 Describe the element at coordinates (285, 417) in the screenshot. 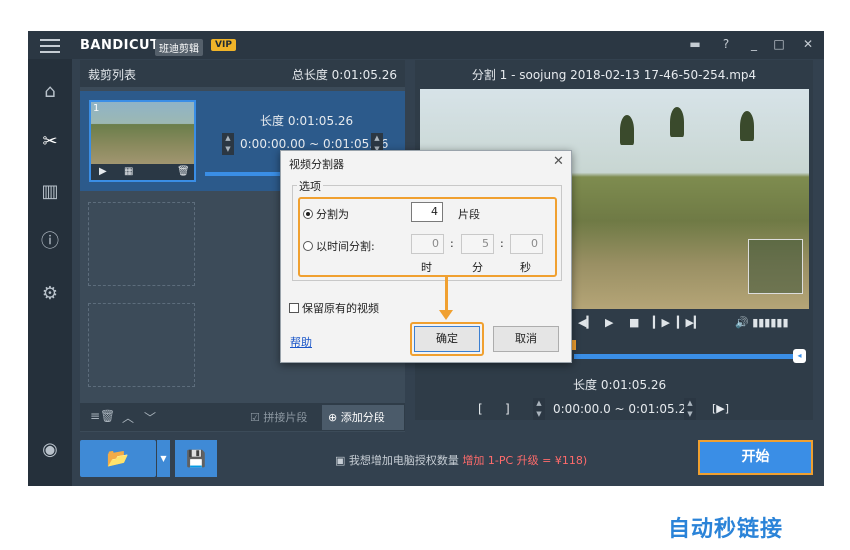

I see `join-label: 拼接片段` at that location.